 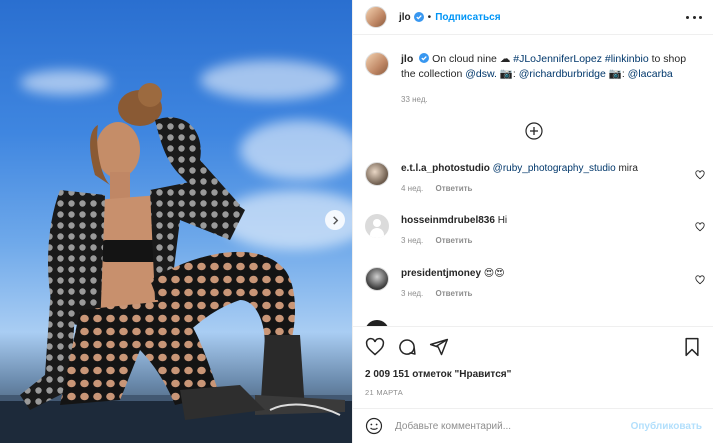 I want to click on share-icon, so click(x=439, y=347).